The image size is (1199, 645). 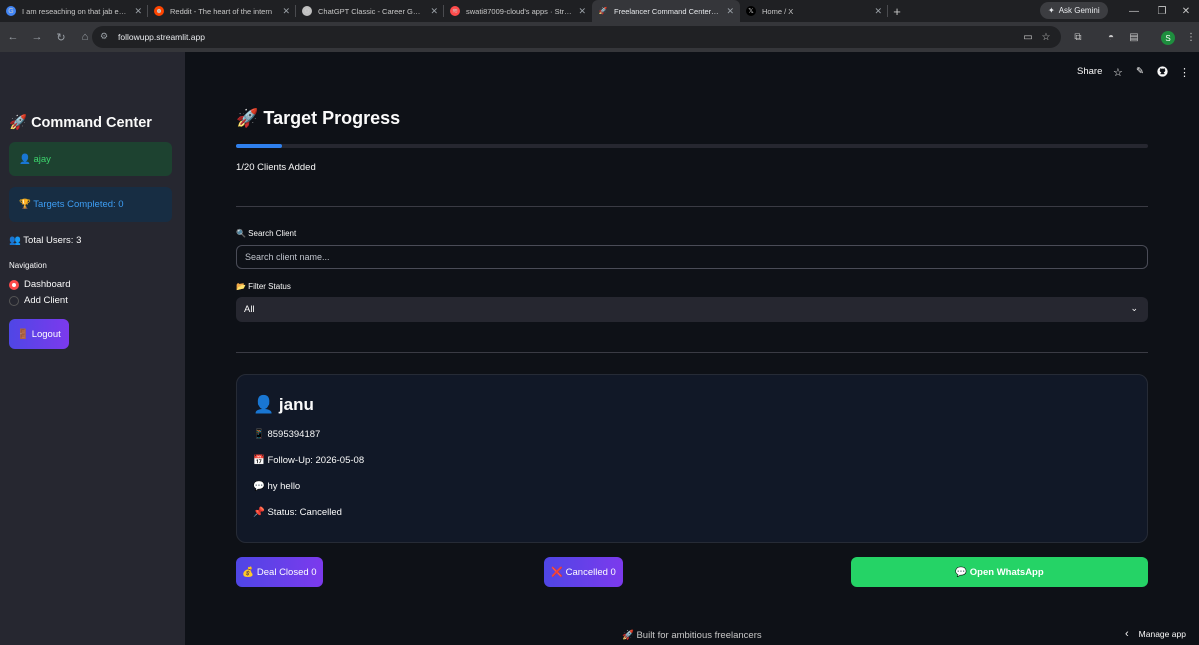 What do you see at coordinates (455, 11) in the screenshot?
I see `tab-favicon-icon: ≋` at bounding box center [455, 11].